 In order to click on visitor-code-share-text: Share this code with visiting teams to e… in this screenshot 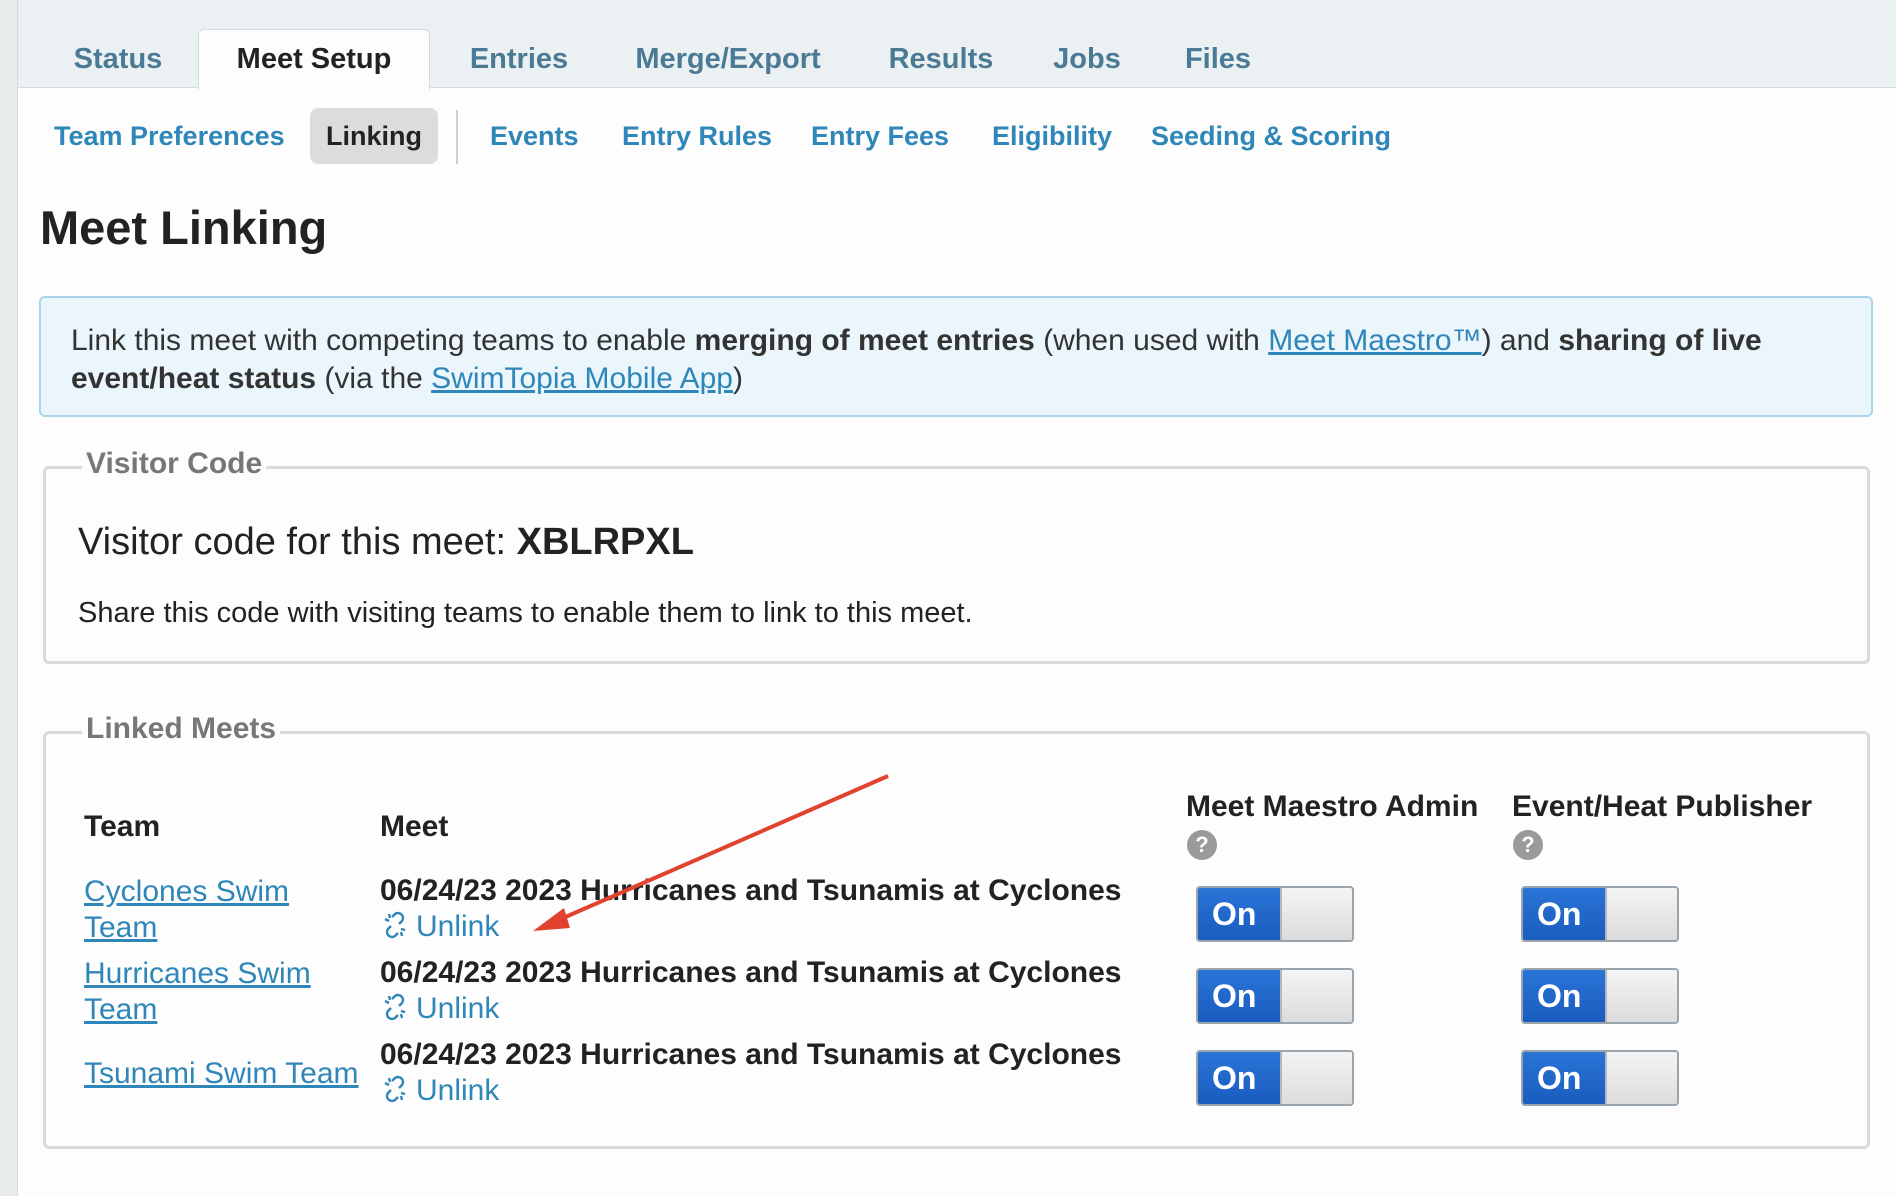, I will do `click(525, 613)`.